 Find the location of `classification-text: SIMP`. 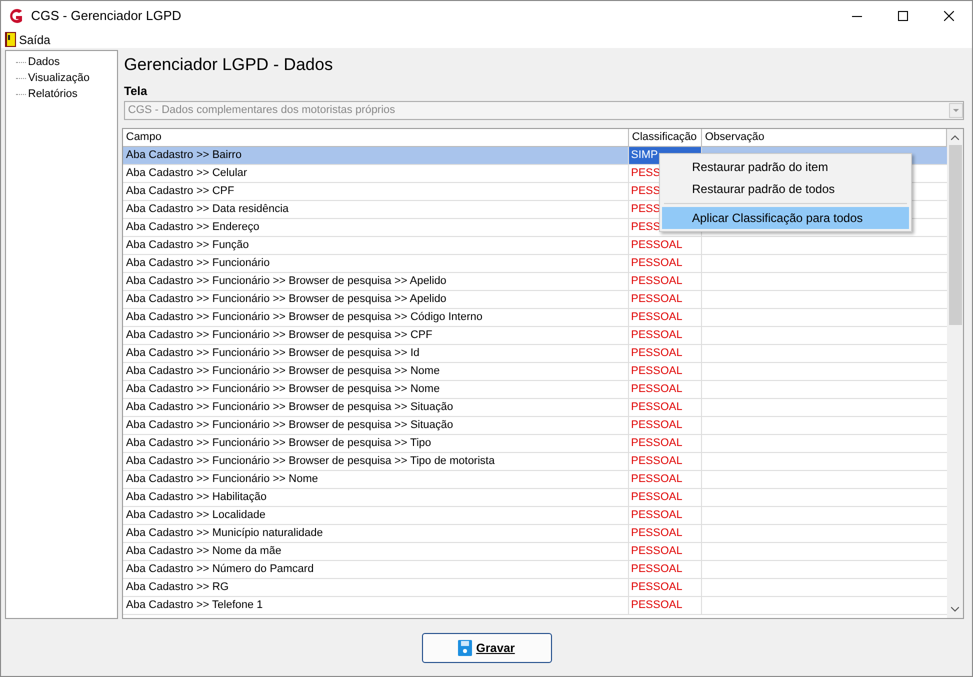

classification-text: SIMP is located at coordinates (644, 156).